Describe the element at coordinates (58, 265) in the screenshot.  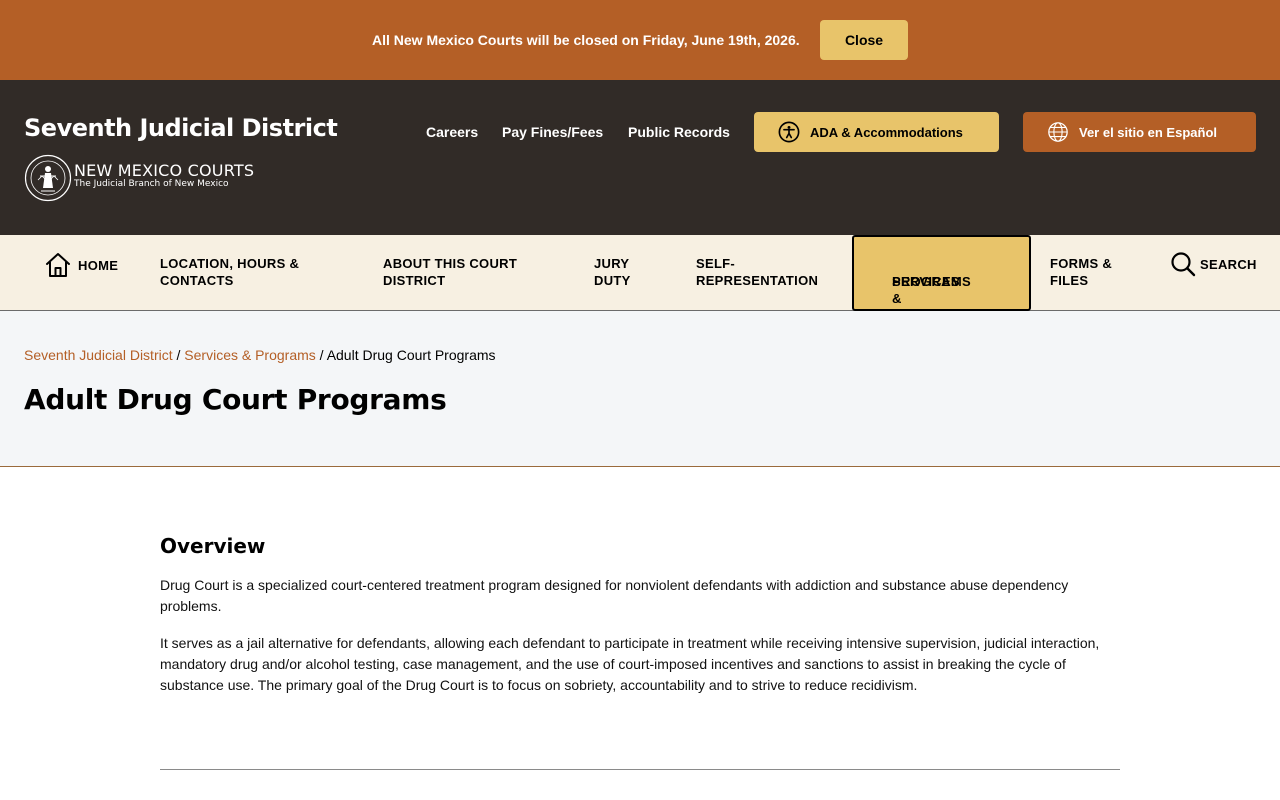
I see `home-icon` at that location.